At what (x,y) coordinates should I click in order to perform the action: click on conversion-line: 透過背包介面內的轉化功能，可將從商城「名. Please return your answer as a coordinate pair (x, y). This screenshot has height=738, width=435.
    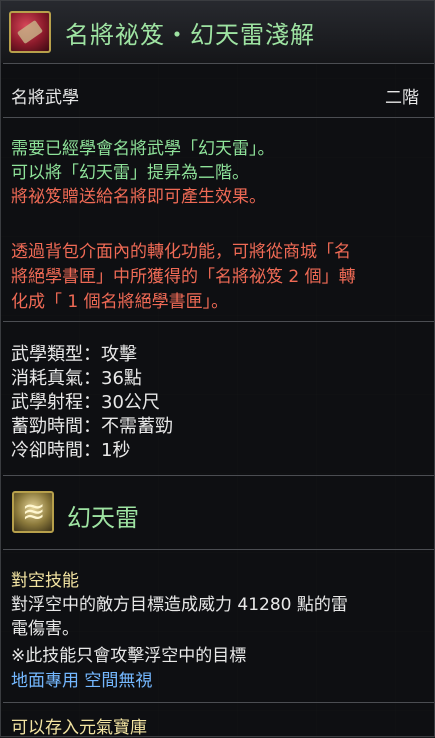
    Looking at the image, I should click on (181, 252).